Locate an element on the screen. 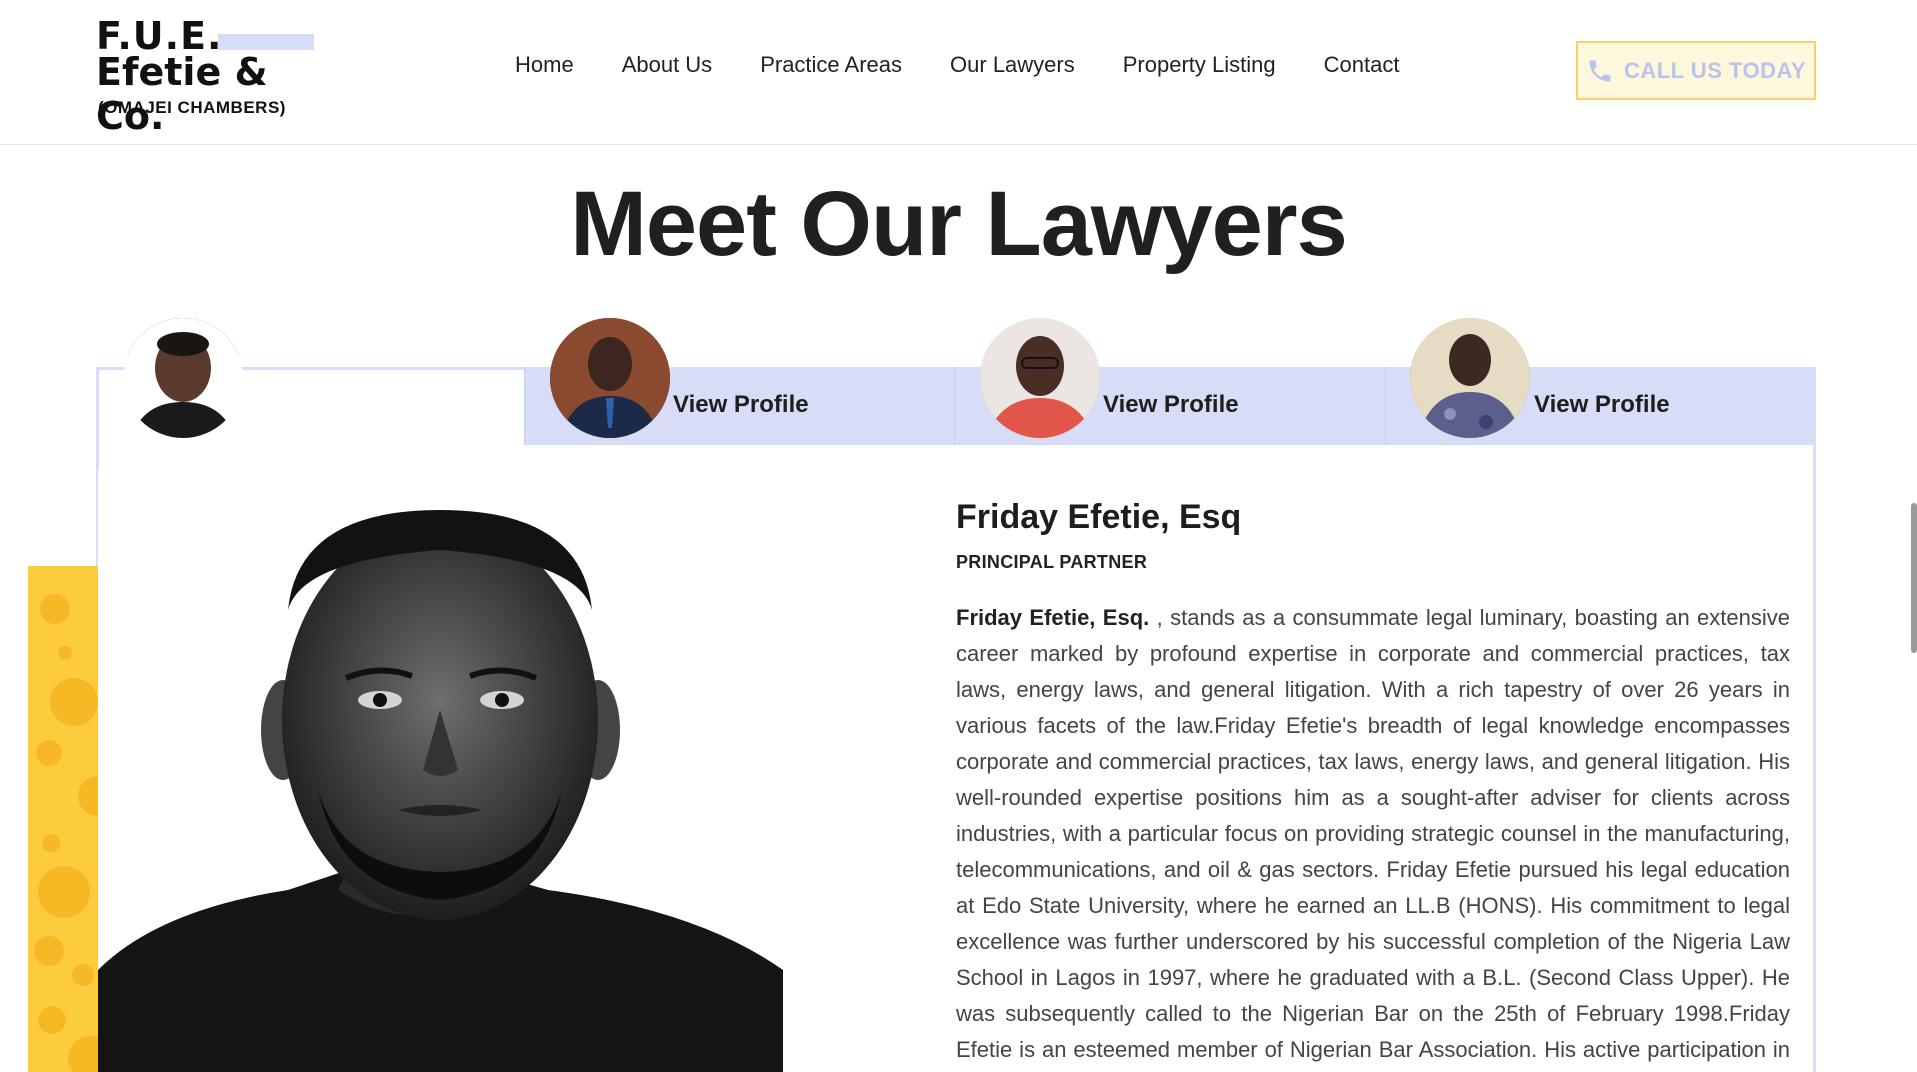 This screenshot has width=1917, height=1072. nav-our-lawyers: Our Lawyers is located at coordinates (1012, 65).